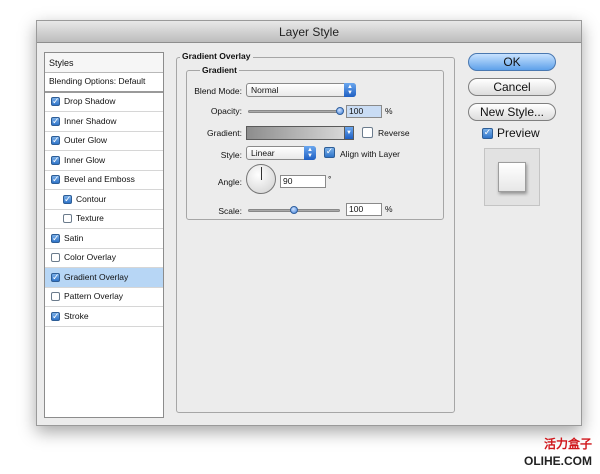  Describe the element at coordinates (85, 159) in the screenshot. I see `styles-item-label: Inner Glow` at that location.